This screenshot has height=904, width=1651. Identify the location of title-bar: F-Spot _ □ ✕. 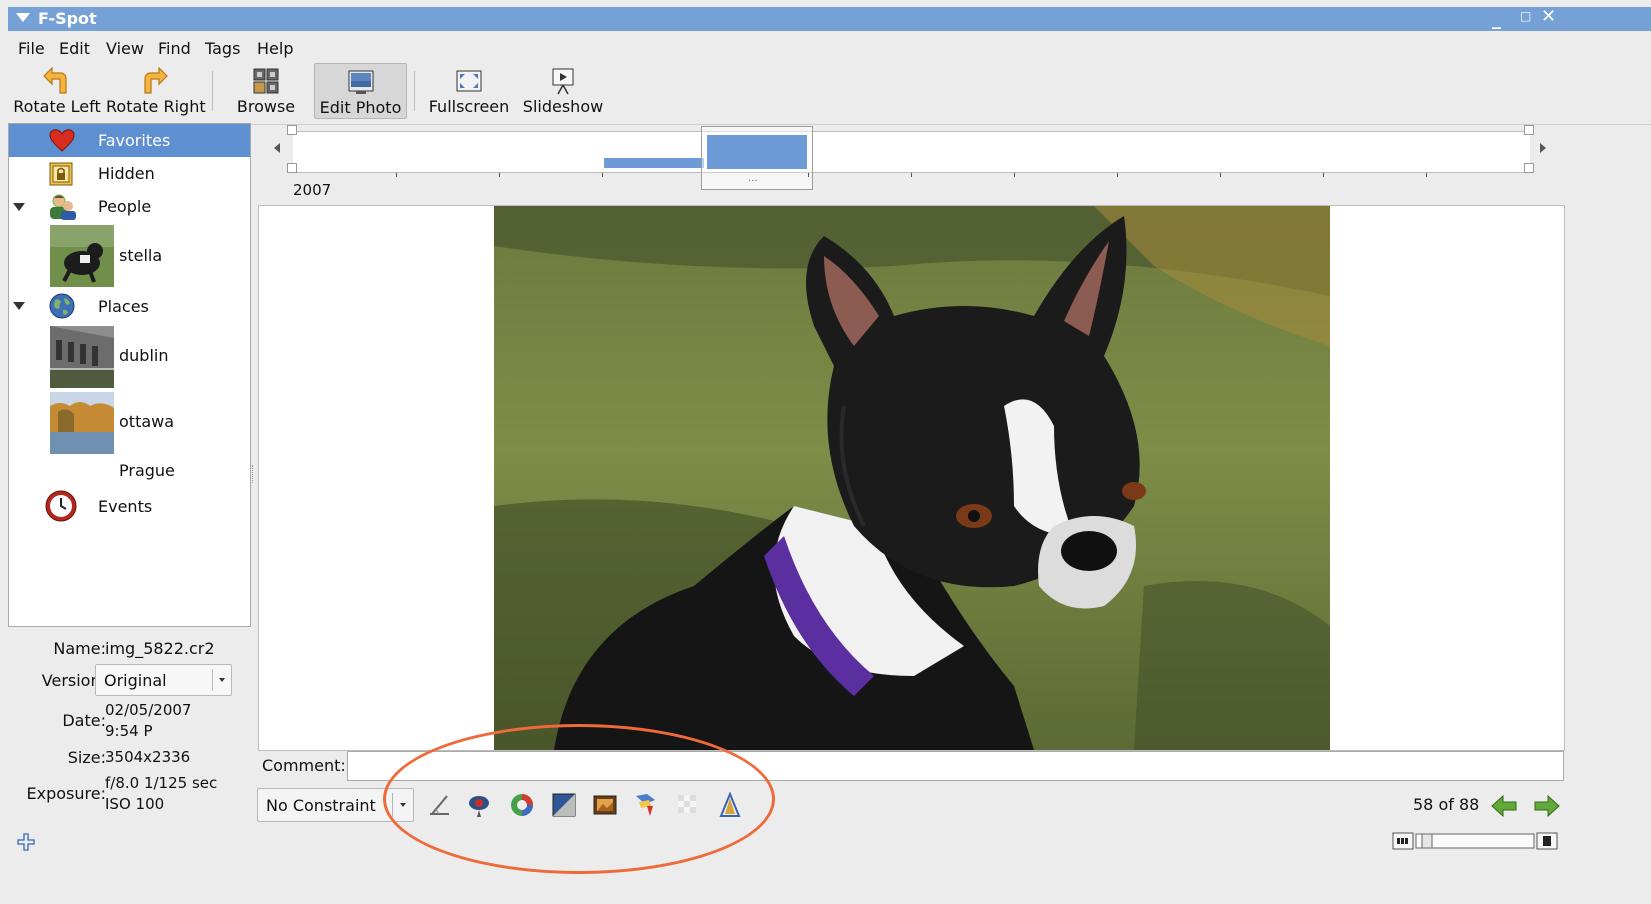
(829, 18).